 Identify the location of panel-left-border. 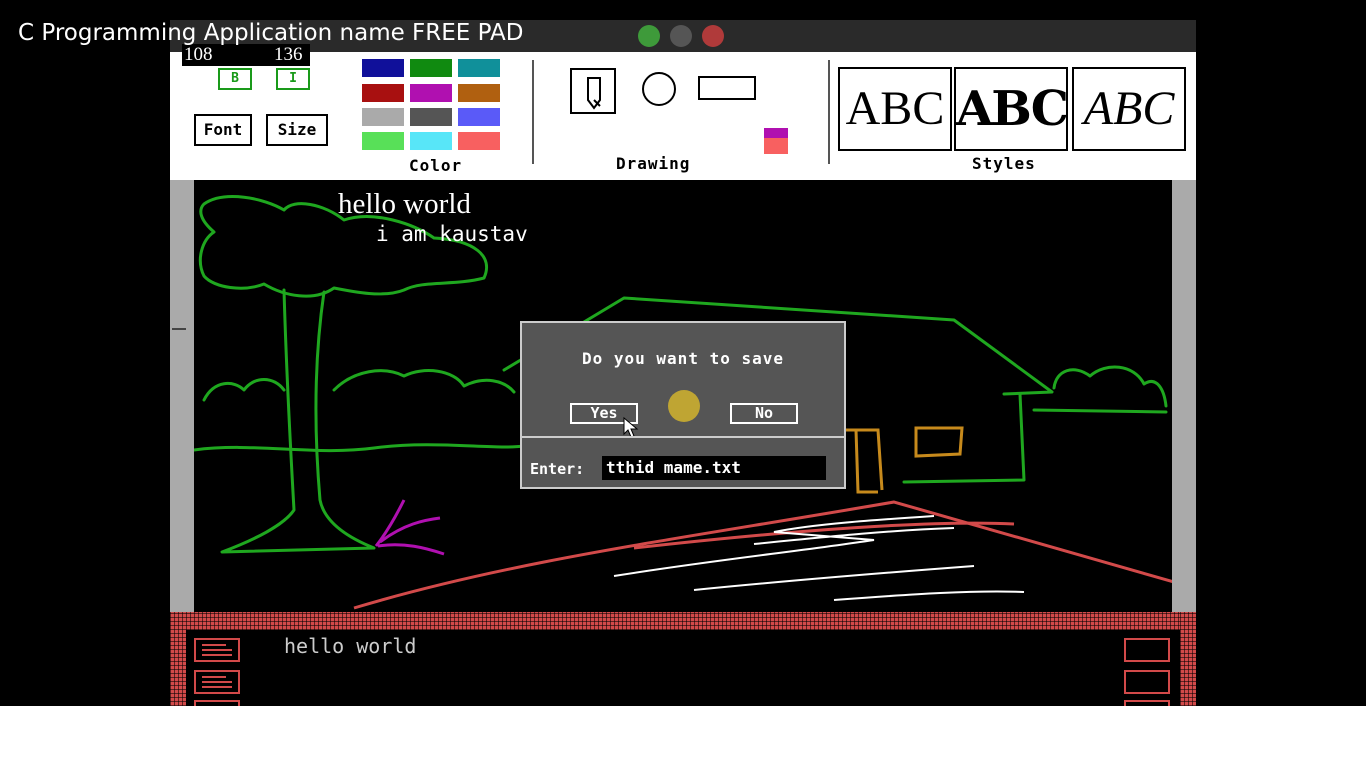
(178, 659).